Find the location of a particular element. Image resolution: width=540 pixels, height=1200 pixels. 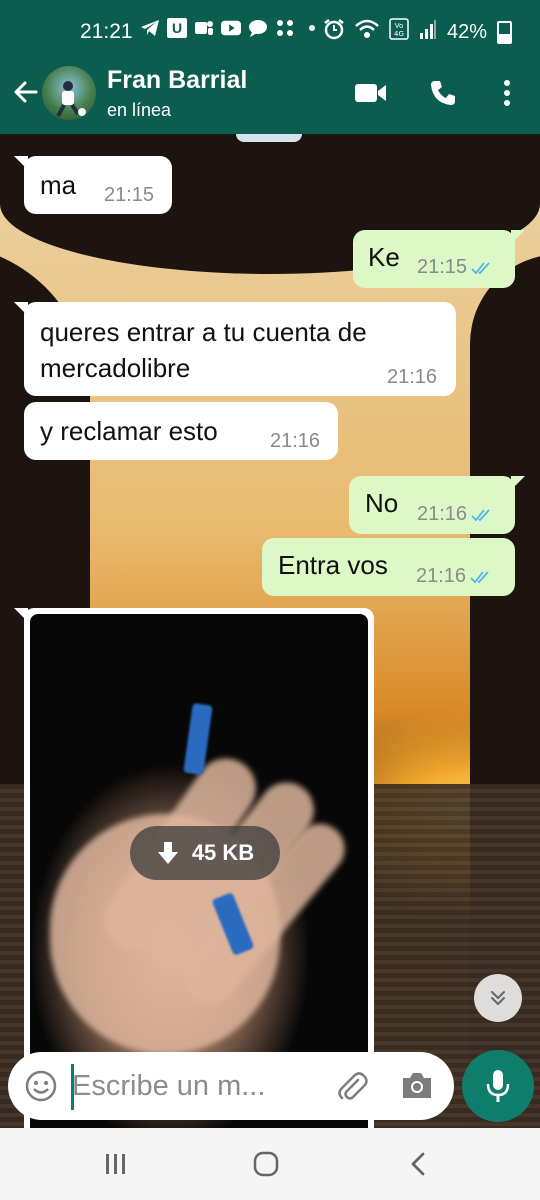

status-bar: 21:21 U Vo 4G 42% is located at coordinates (270, 26).